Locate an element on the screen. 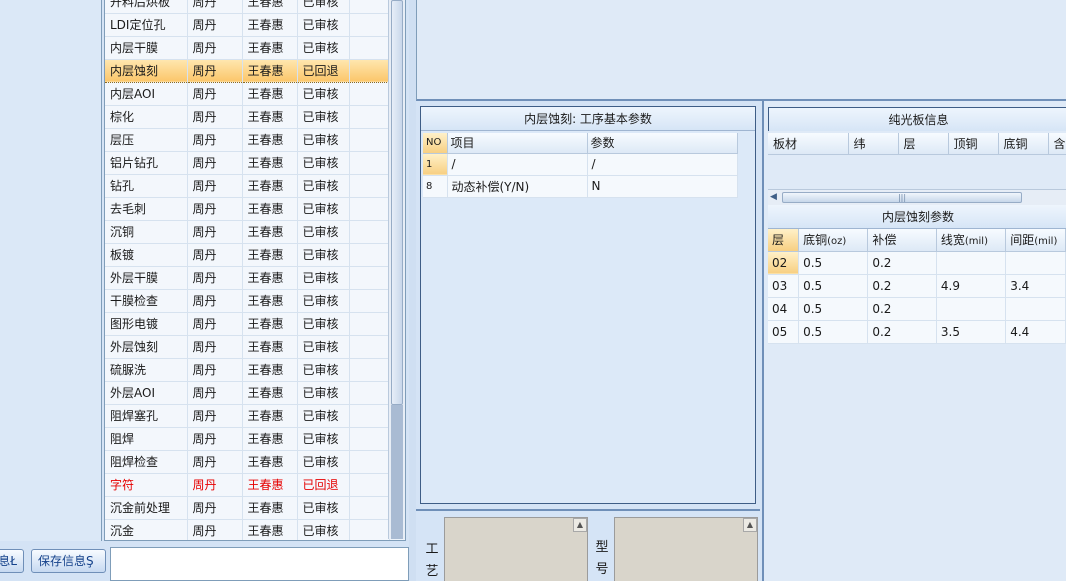 The image size is (1066, 581). etch-line-width: 3.5 is located at coordinates (971, 332).